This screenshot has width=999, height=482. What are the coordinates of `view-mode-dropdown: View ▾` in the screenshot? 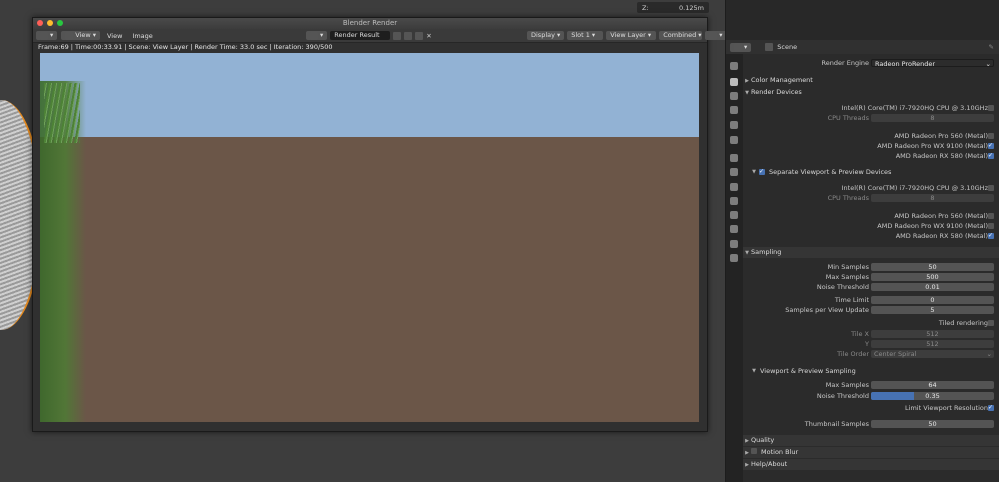 It's located at (80, 35).